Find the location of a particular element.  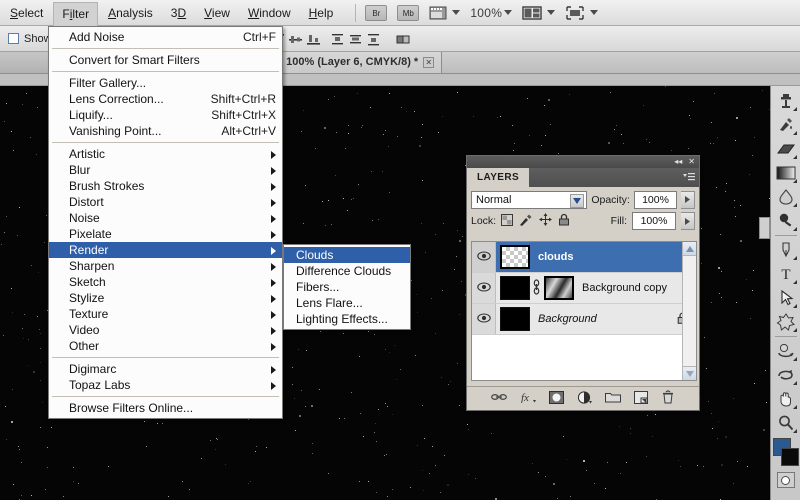

menu-3d: 3D is located at coordinates (178, 13).